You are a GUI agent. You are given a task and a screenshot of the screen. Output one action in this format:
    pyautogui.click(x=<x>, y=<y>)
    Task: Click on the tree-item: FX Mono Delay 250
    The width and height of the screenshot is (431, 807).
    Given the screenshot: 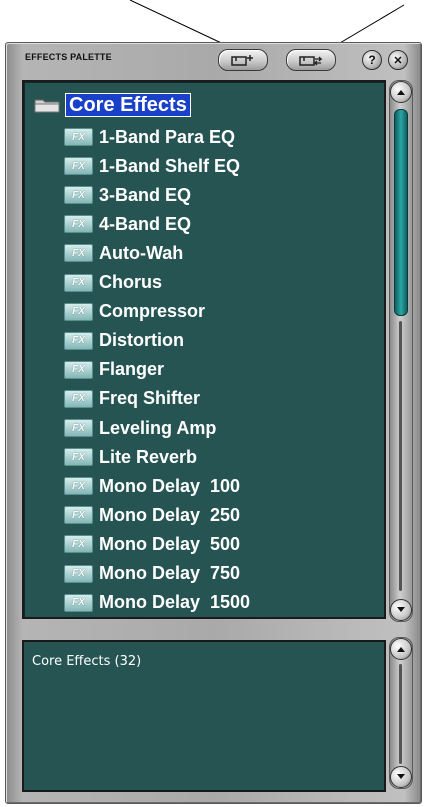 What is the action you would take?
    pyautogui.click(x=152, y=515)
    